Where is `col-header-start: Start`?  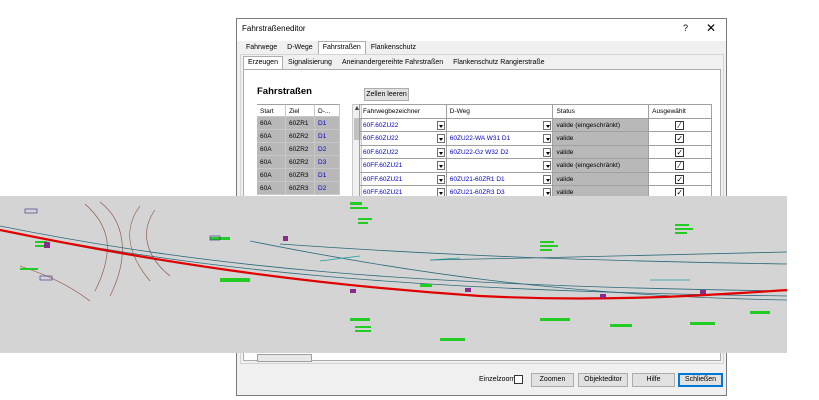 col-header-start: Start is located at coordinates (271, 110).